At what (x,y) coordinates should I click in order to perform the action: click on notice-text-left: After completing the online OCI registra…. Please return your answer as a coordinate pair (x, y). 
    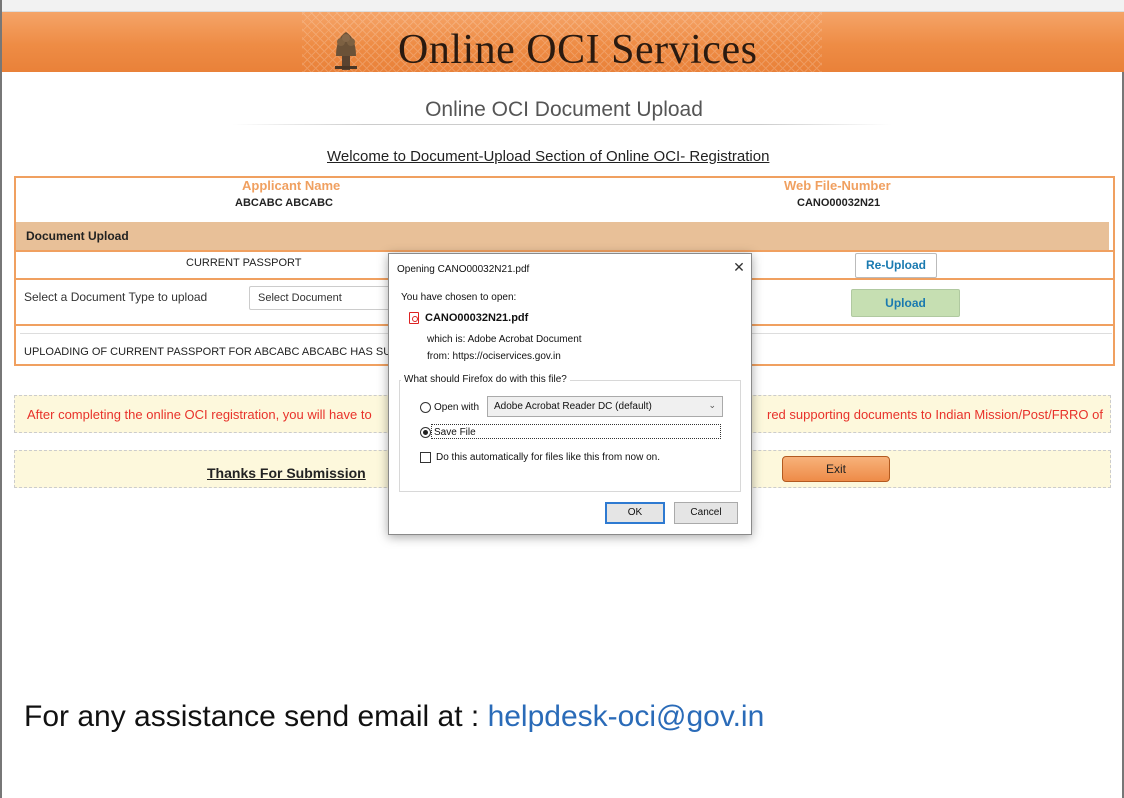
    Looking at the image, I should click on (199, 414).